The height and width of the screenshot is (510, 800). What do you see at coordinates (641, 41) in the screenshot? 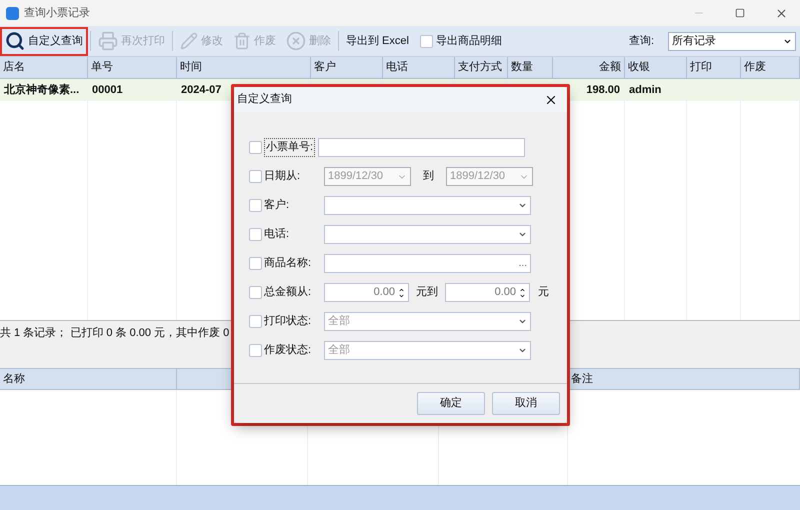
I see `query-label: 查询:` at bounding box center [641, 41].